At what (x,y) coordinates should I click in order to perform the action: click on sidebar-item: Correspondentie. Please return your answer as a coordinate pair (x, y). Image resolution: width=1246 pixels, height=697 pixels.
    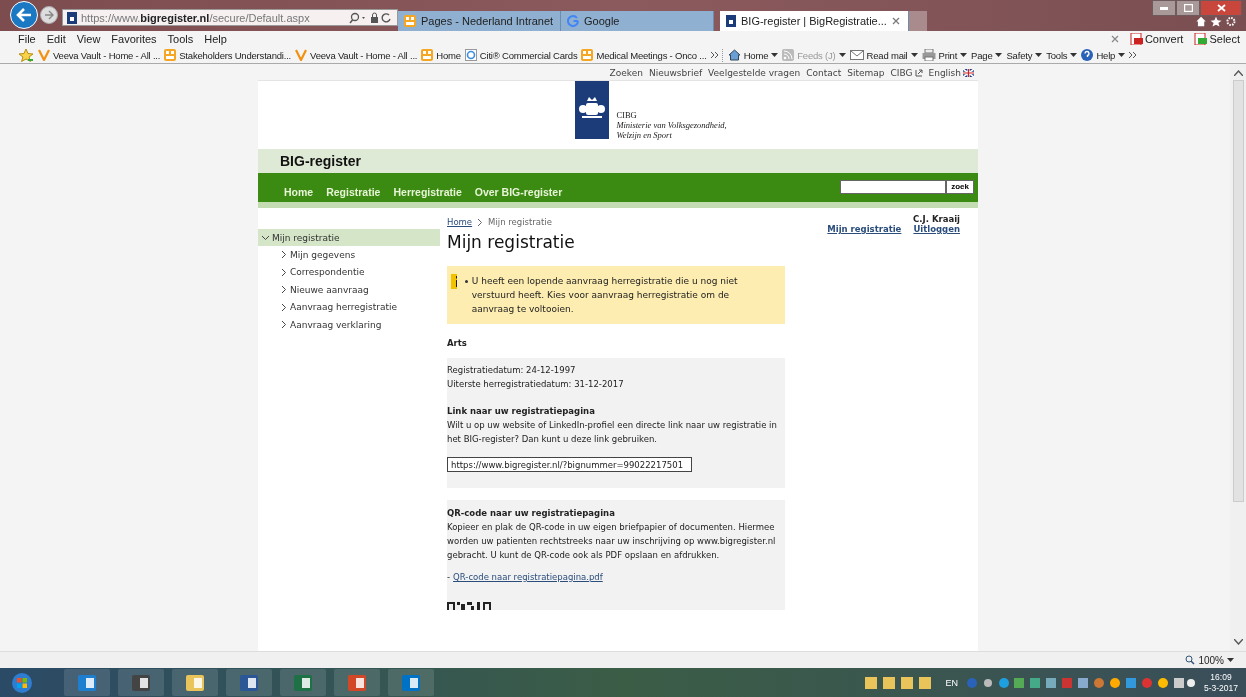
    Looking at the image, I should click on (349, 272).